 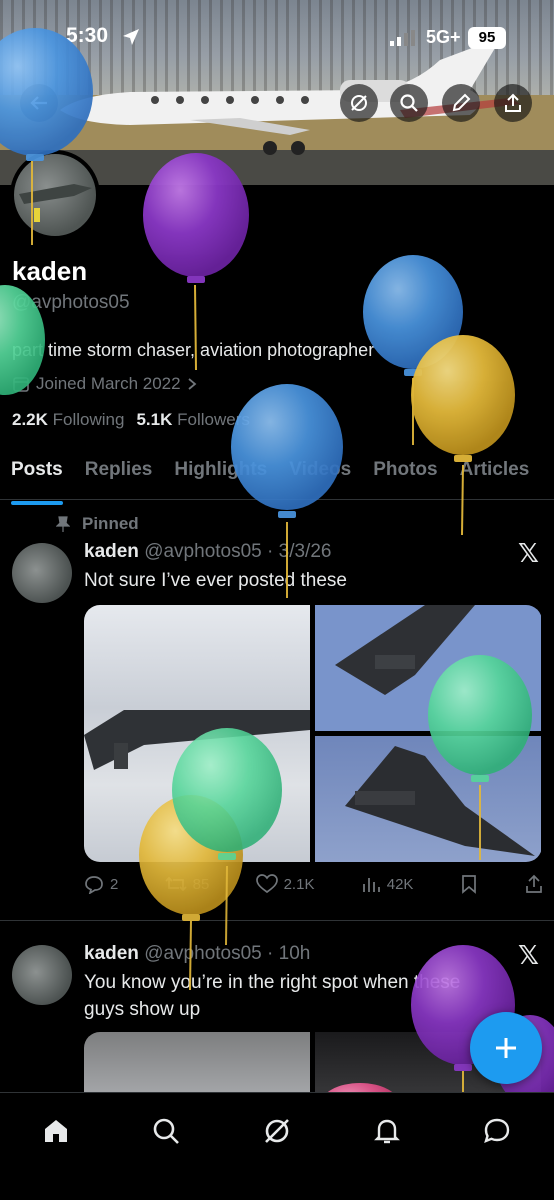 I want to click on status-time: 5:30, so click(x=87, y=35).